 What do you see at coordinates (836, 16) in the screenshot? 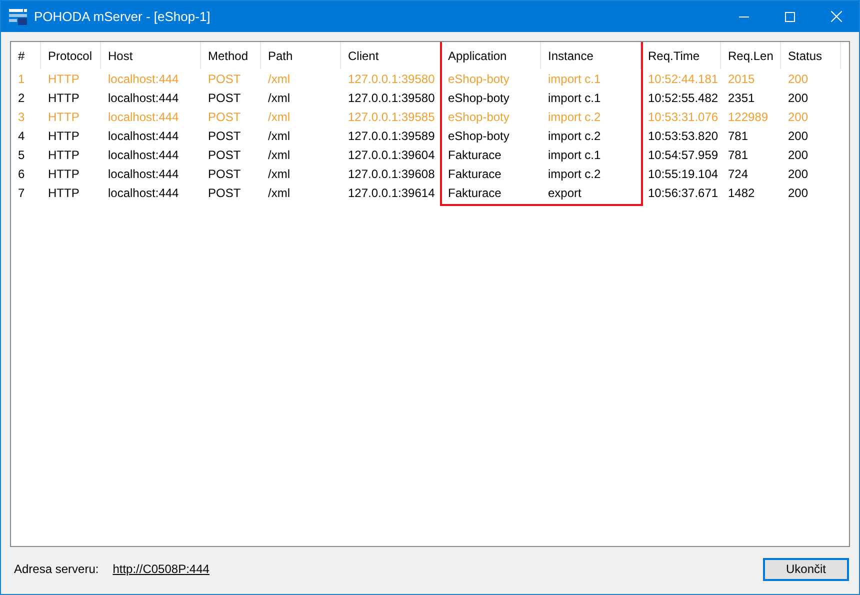
I see `close-icon` at bounding box center [836, 16].